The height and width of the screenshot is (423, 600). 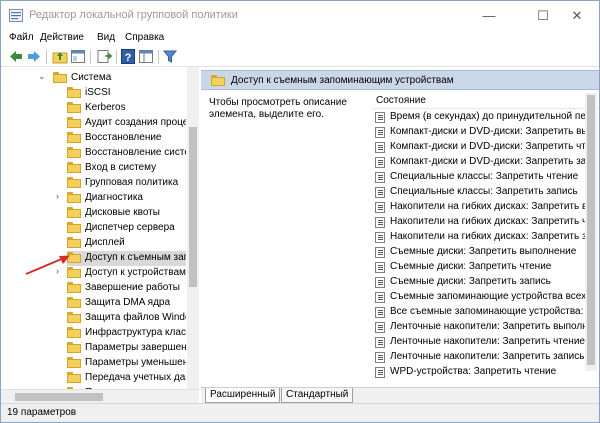 I want to click on policy-row: Съемные диски: Запретить чтение, so click(x=479, y=267).